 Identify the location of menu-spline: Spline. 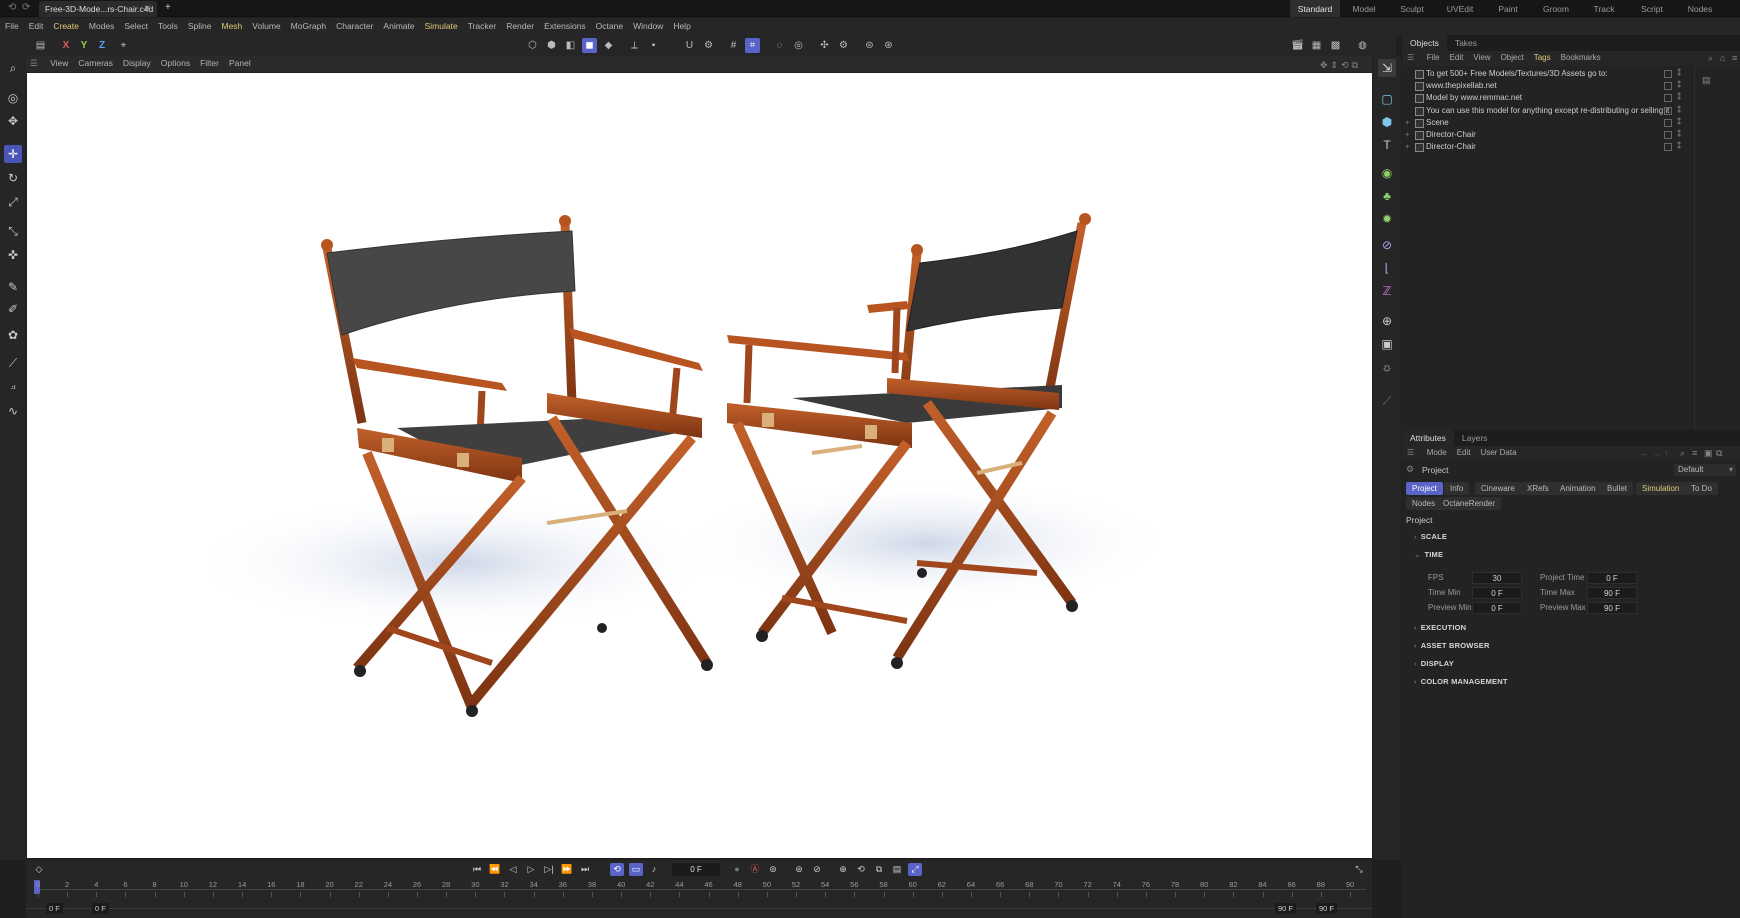
(200, 24).